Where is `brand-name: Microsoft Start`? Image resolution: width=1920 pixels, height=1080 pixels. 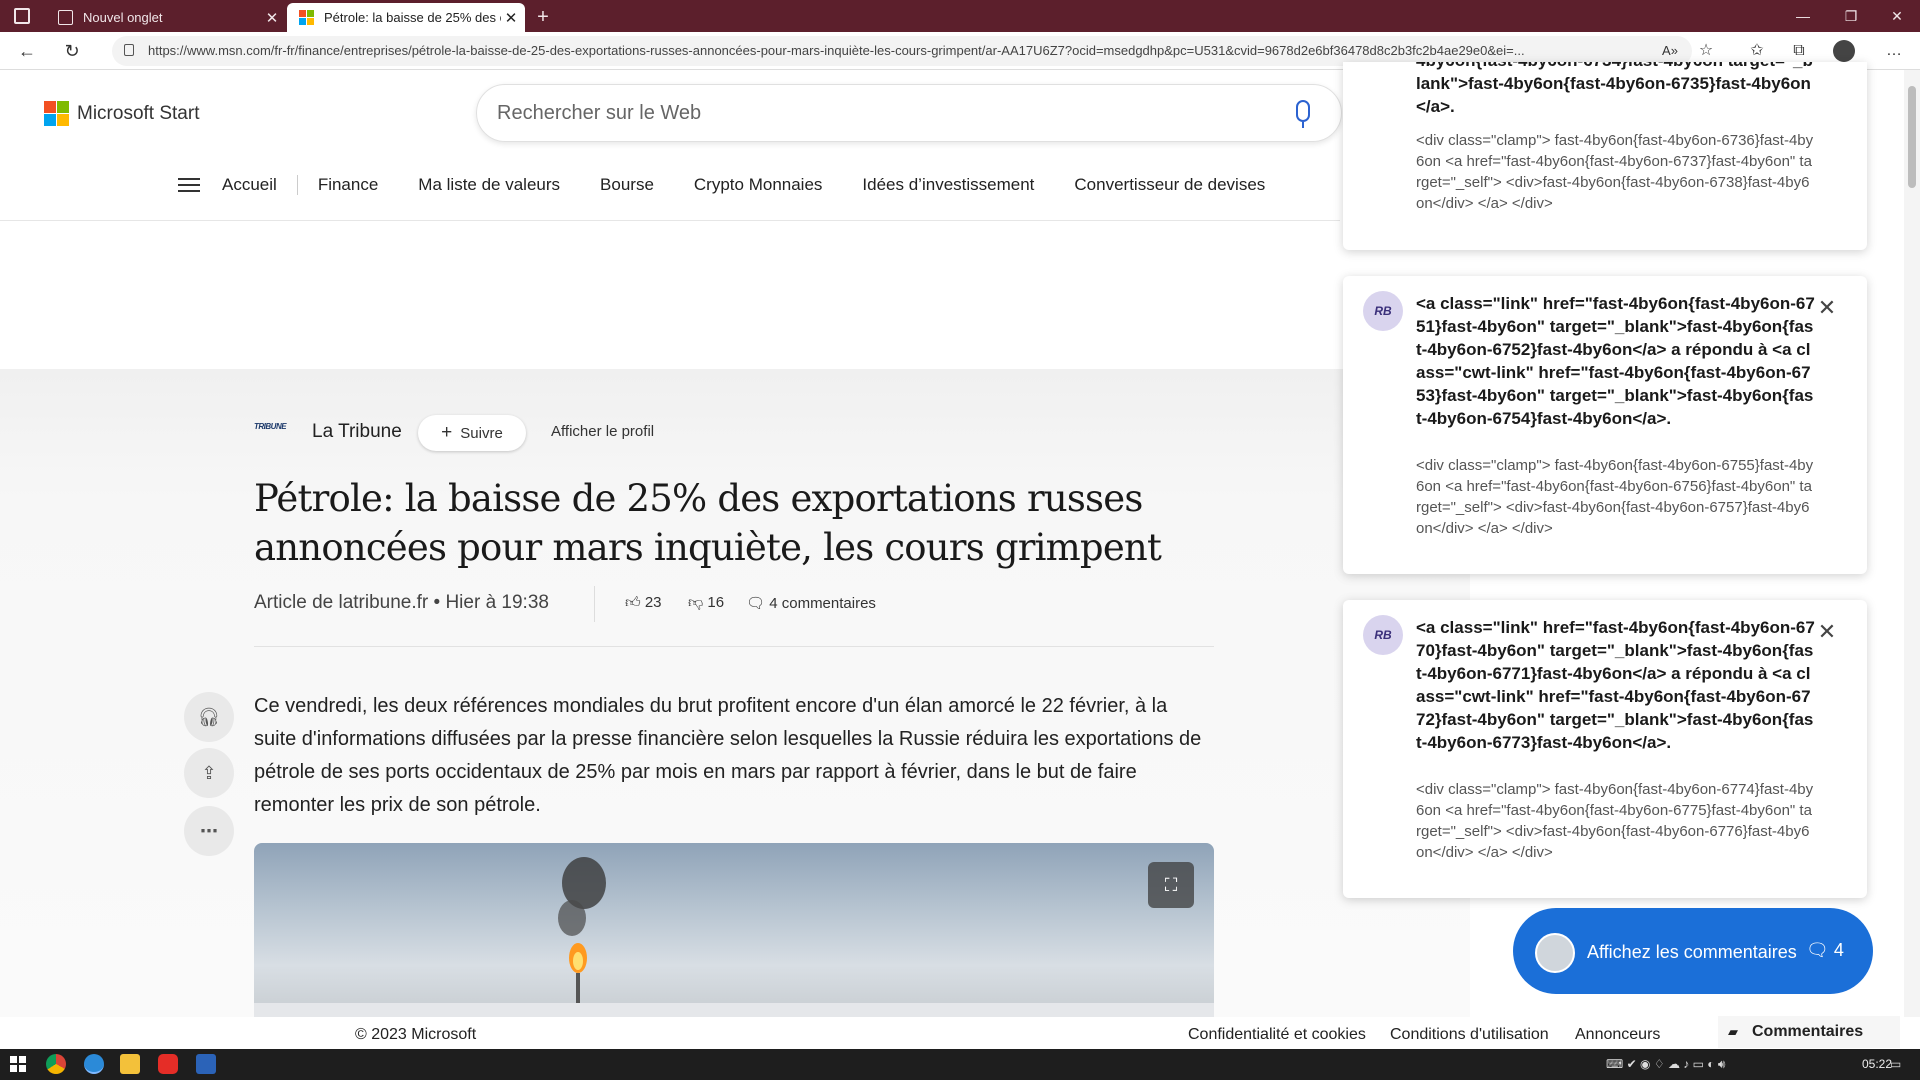
brand-name: Microsoft Start is located at coordinates (138, 113).